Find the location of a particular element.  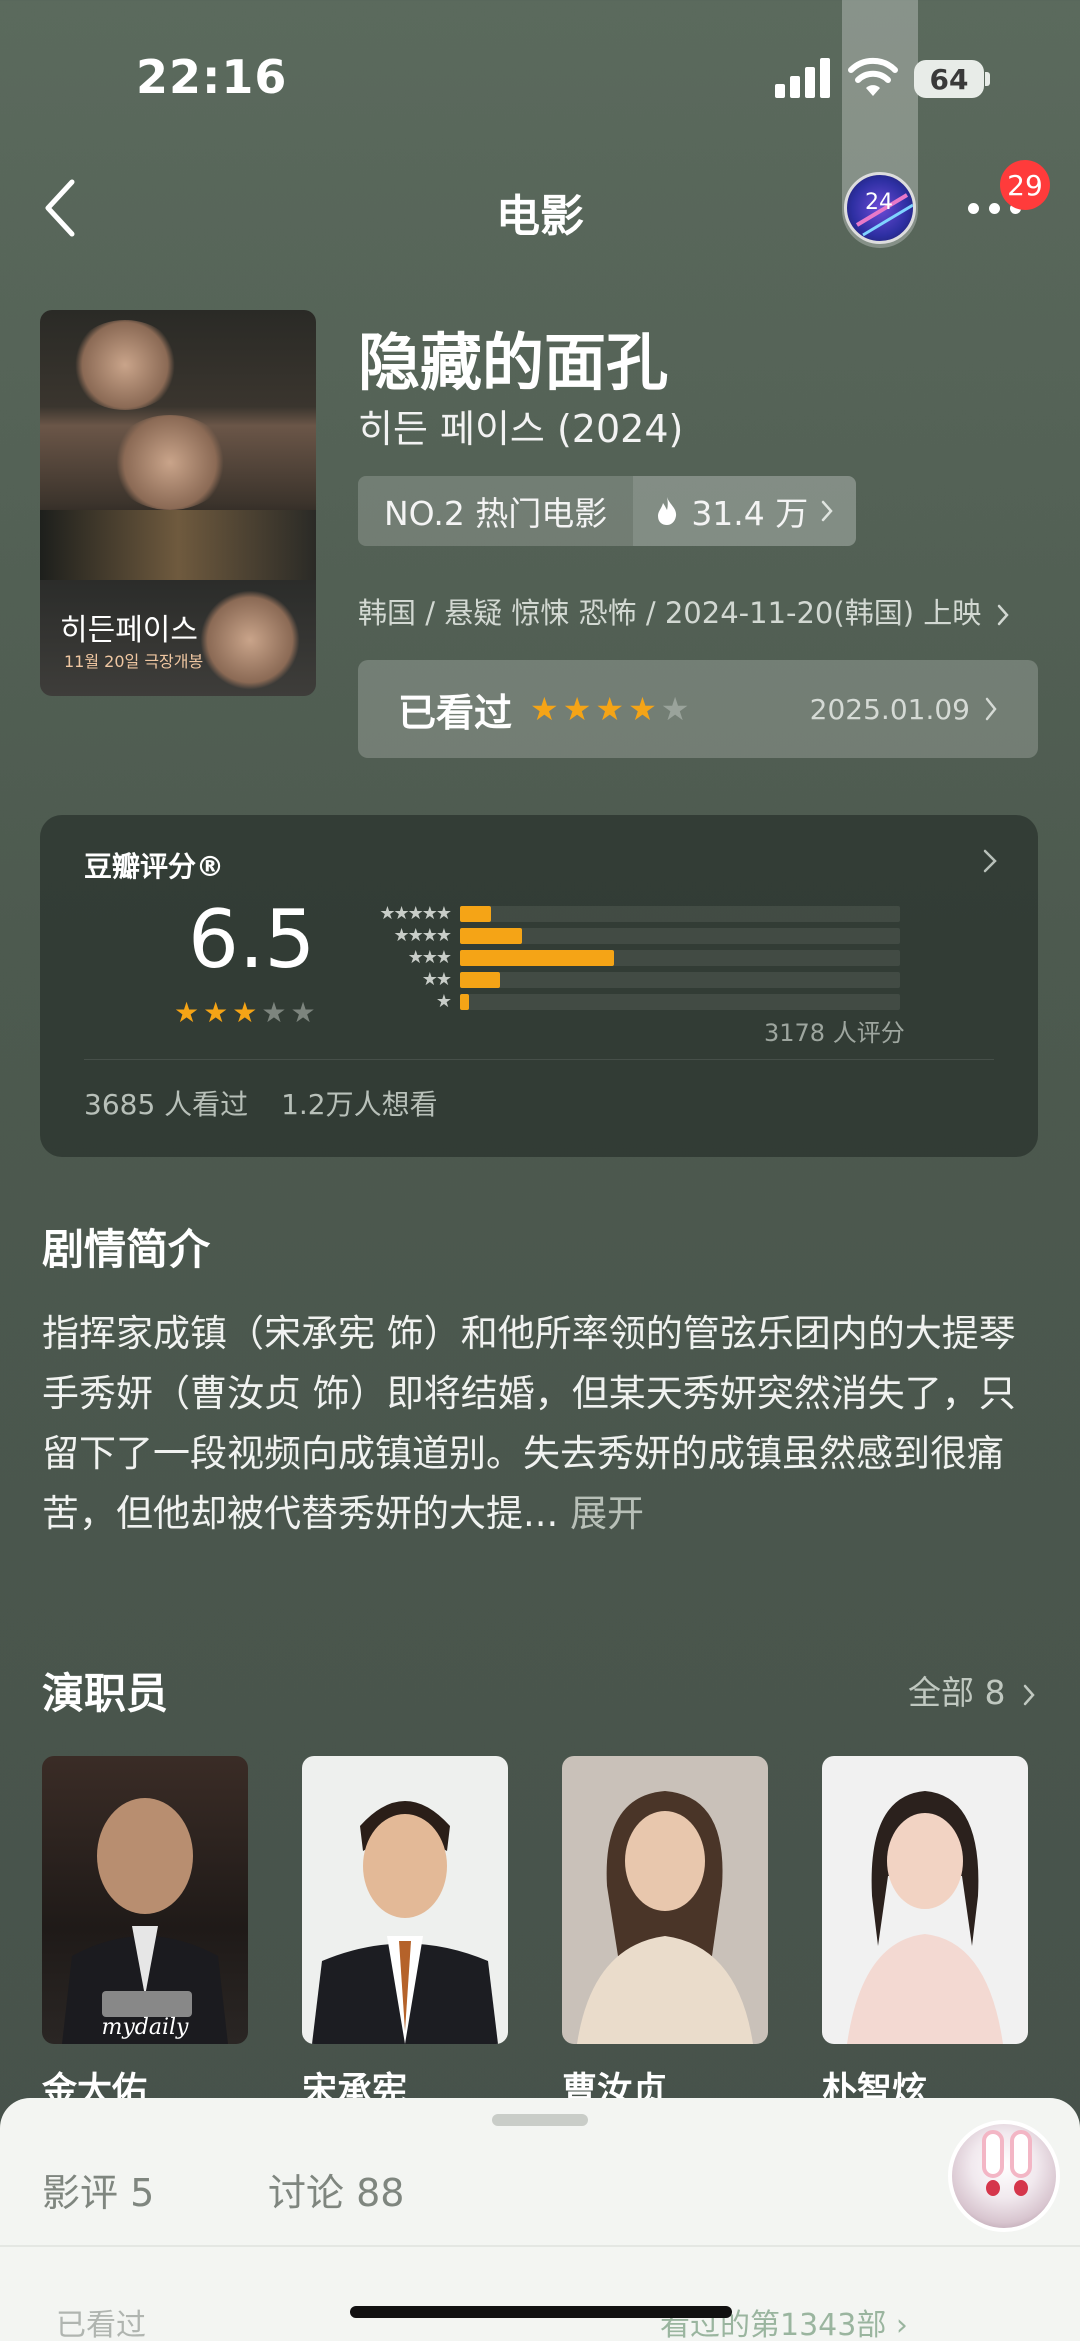

poster-title: 히든페이스 is located at coordinates (129, 630).